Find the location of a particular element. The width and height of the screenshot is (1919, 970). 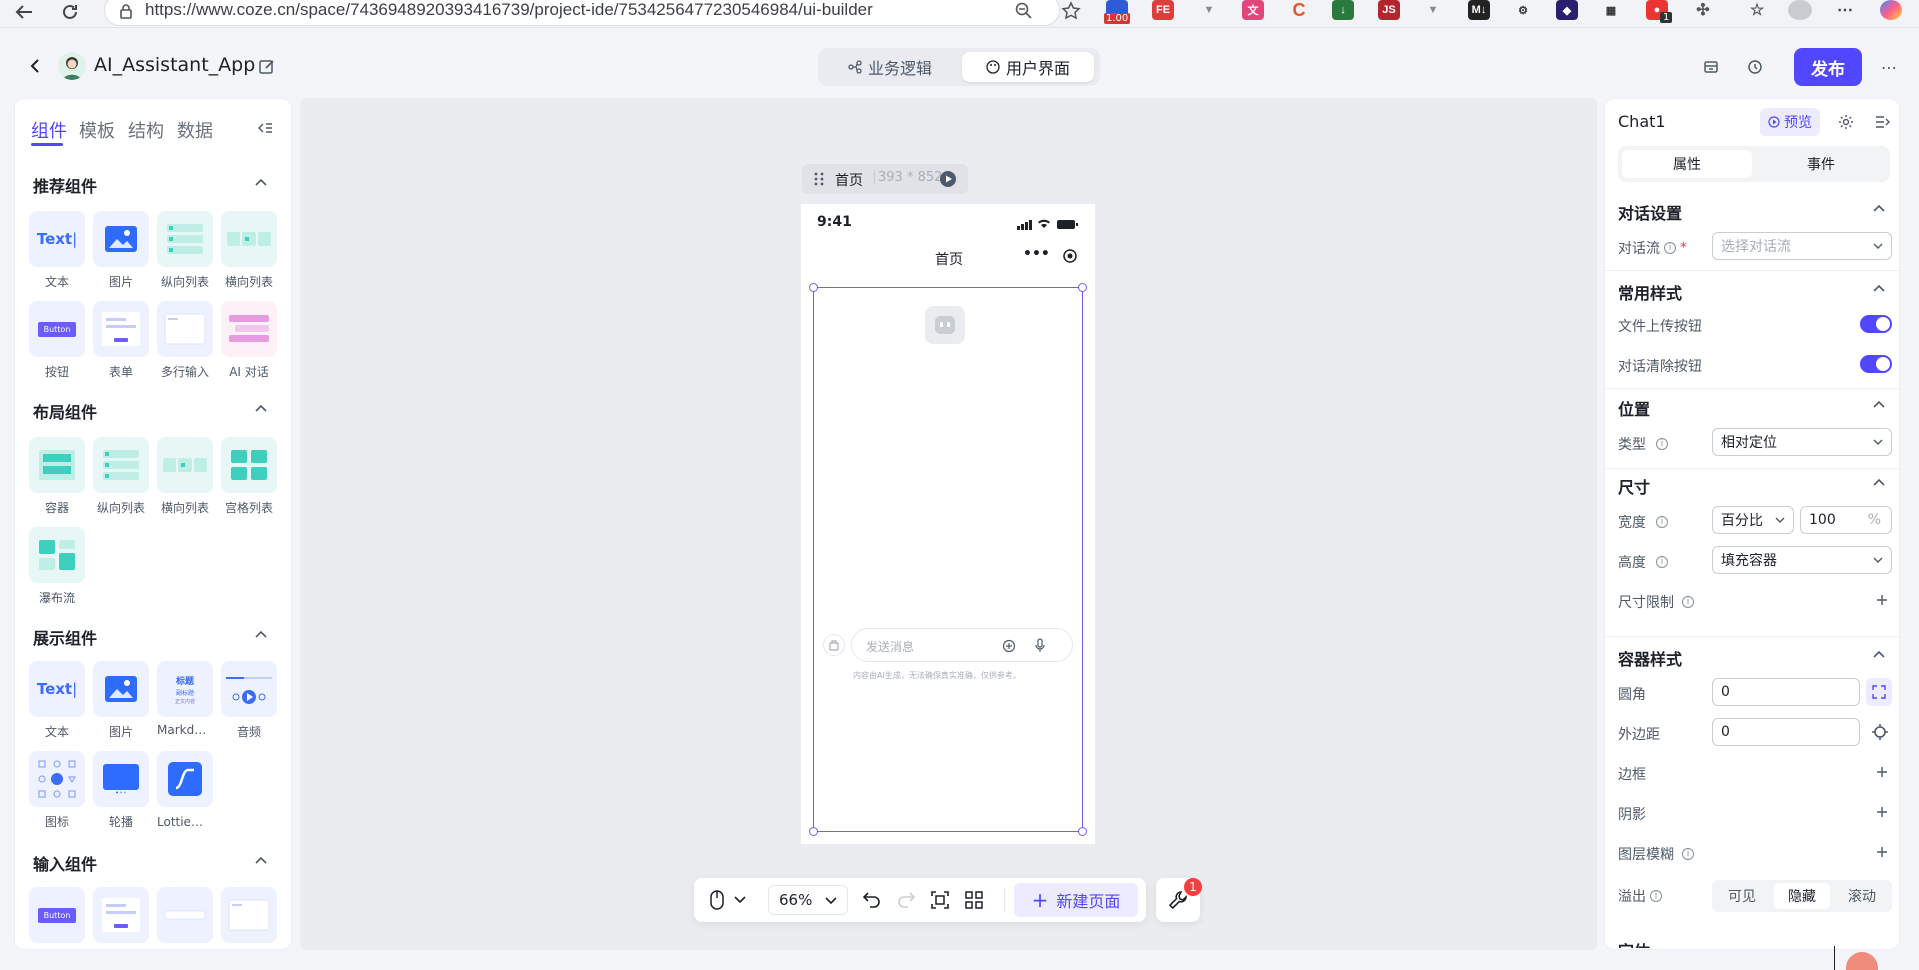

clear-button-toggle is located at coordinates (1876, 364).